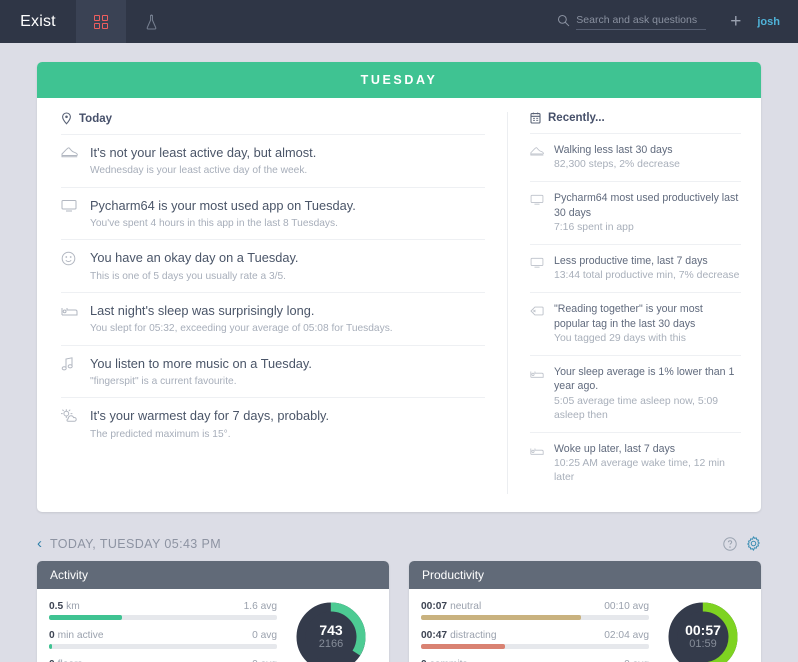 Image resolution: width=798 pixels, height=662 pixels. I want to click on nav-dashboard-button, so click(101, 21).